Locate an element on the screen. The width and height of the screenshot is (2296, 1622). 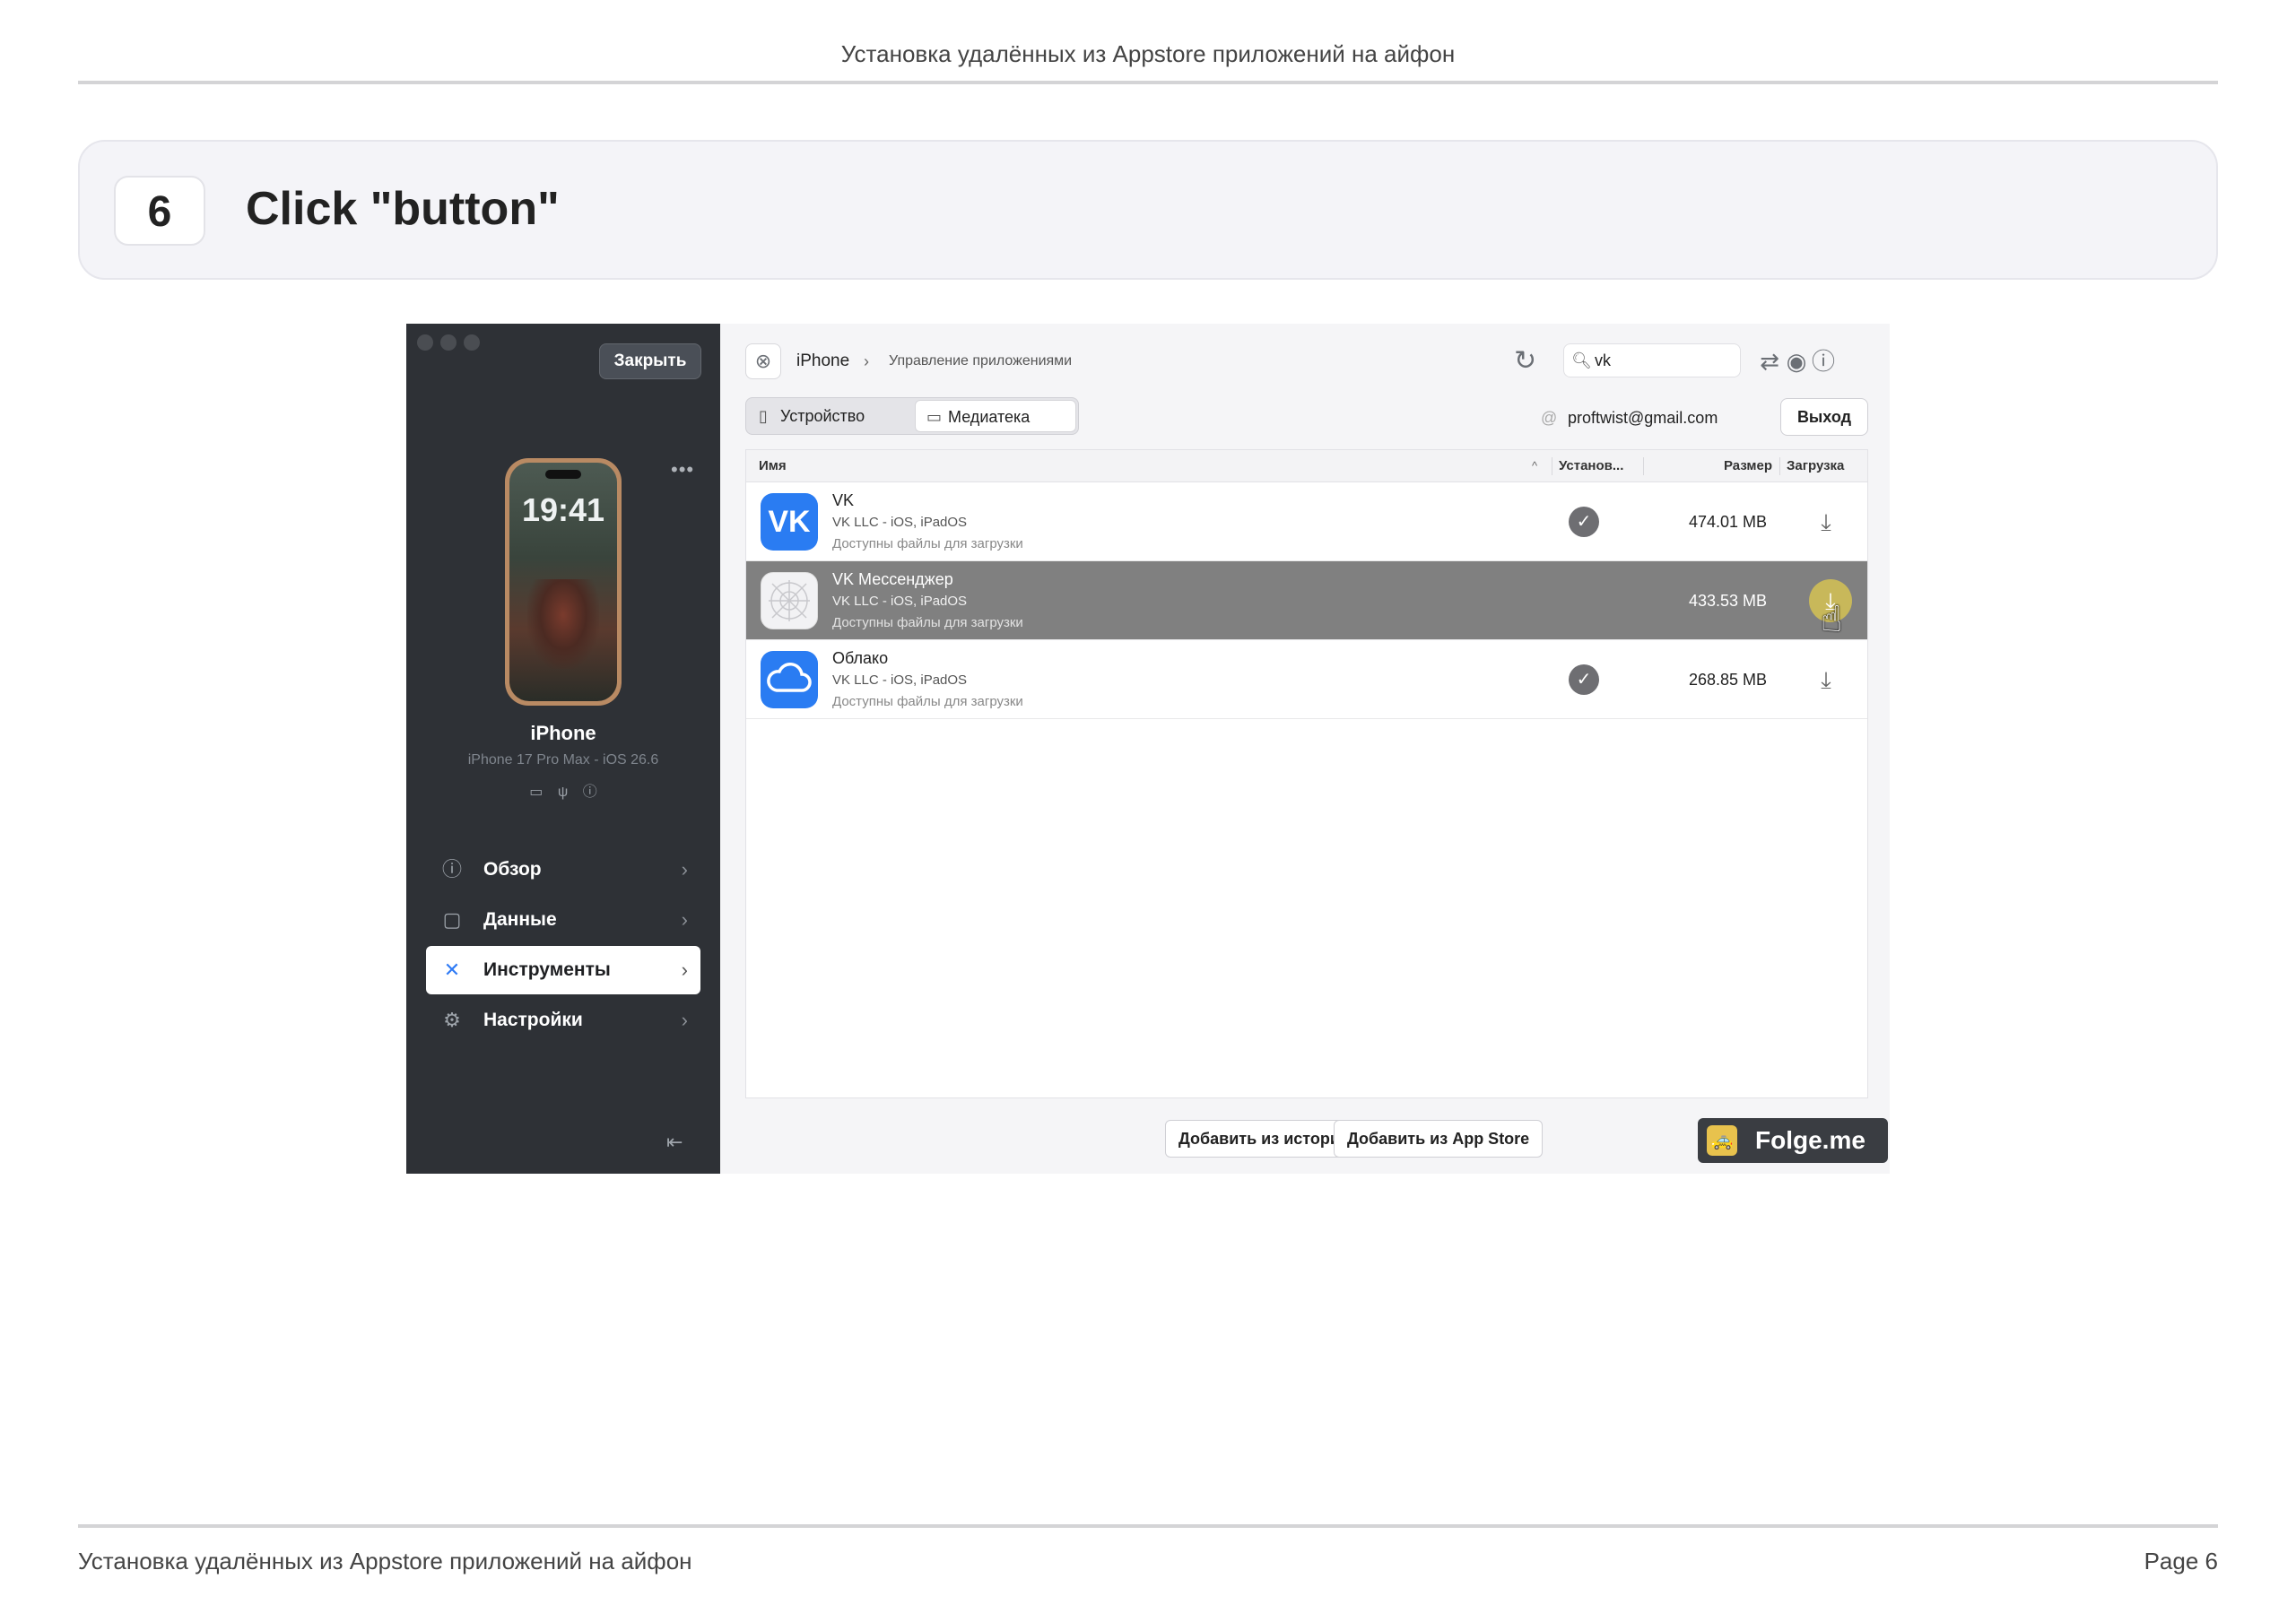
sidebar-item-label: Обзор is located at coordinates (512, 869).